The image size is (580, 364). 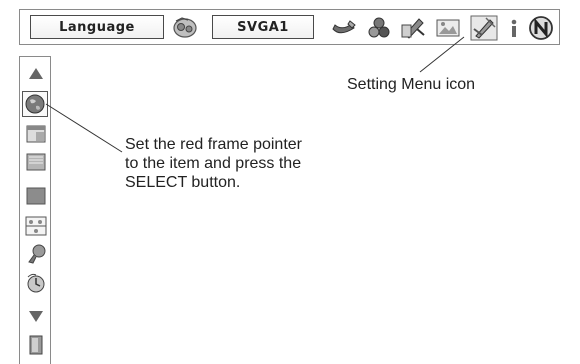 I want to click on network-icon, so click(x=541, y=28).